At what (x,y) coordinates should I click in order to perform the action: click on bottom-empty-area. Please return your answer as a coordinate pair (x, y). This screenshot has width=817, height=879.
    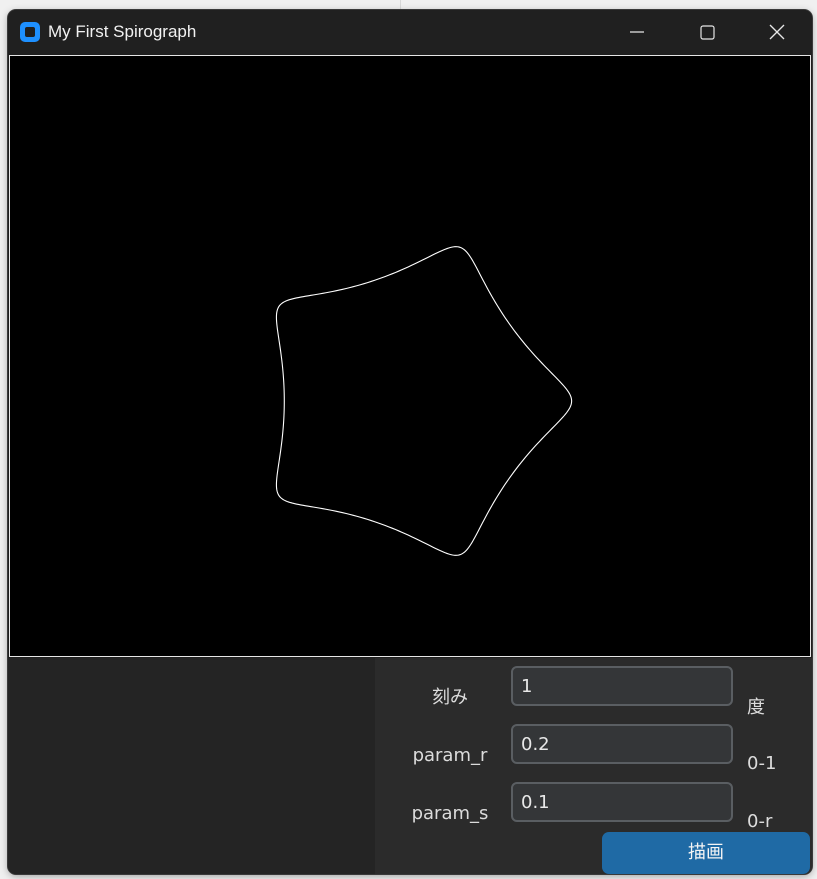
    Looking at the image, I should click on (191, 766).